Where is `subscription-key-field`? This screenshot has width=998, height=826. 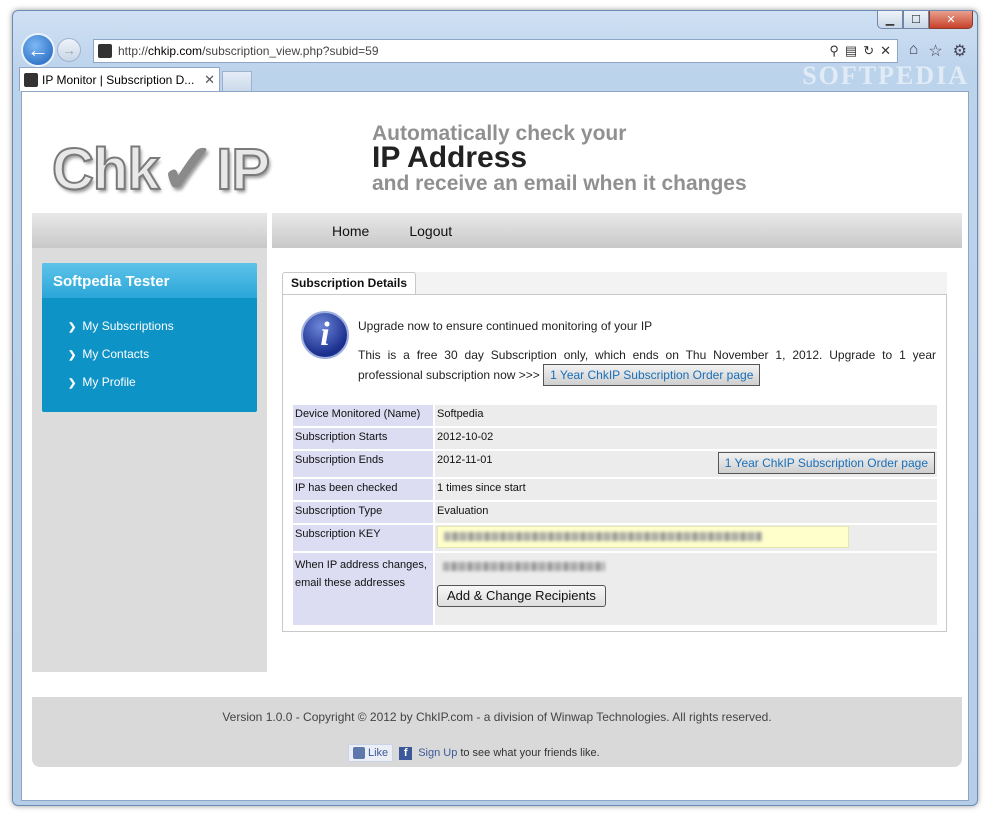 subscription-key-field is located at coordinates (643, 537).